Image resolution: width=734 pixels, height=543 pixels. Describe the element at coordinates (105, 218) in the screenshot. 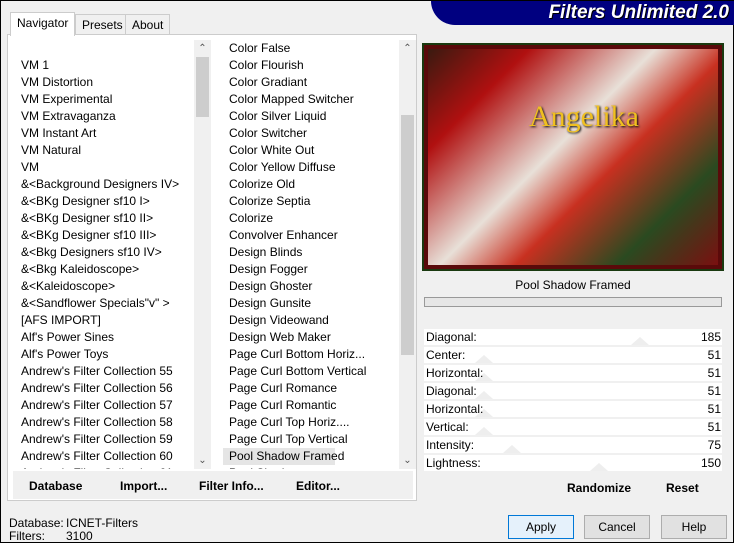

I see `list-item: &<BKg Designer sf10 II>` at that location.